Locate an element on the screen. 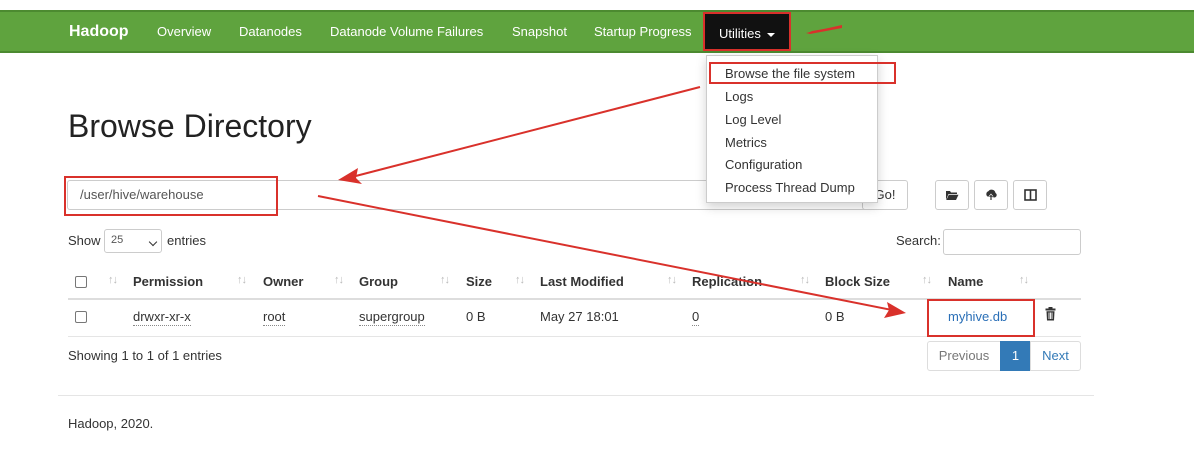  entries-per-page-value: 25 is located at coordinates (117, 240).